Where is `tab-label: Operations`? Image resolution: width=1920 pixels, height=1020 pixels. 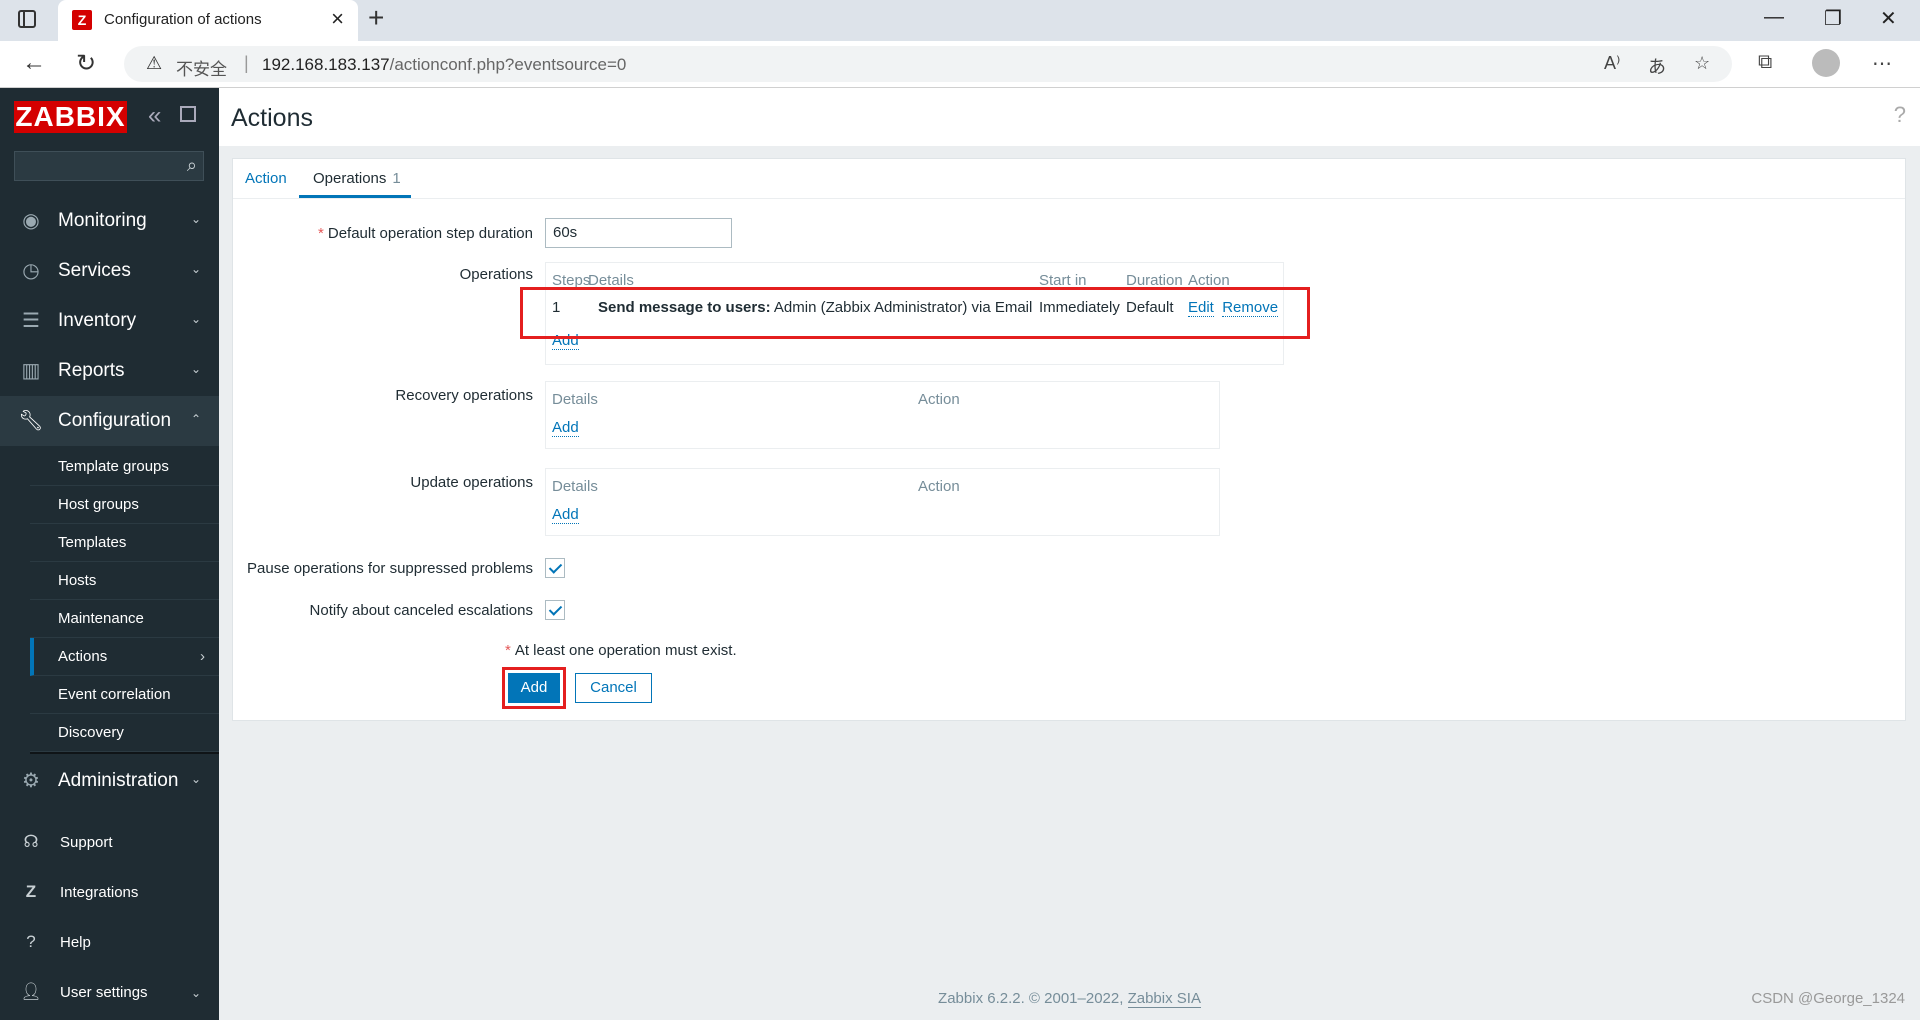
tab-label: Operations is located at coordinates (350, 178).